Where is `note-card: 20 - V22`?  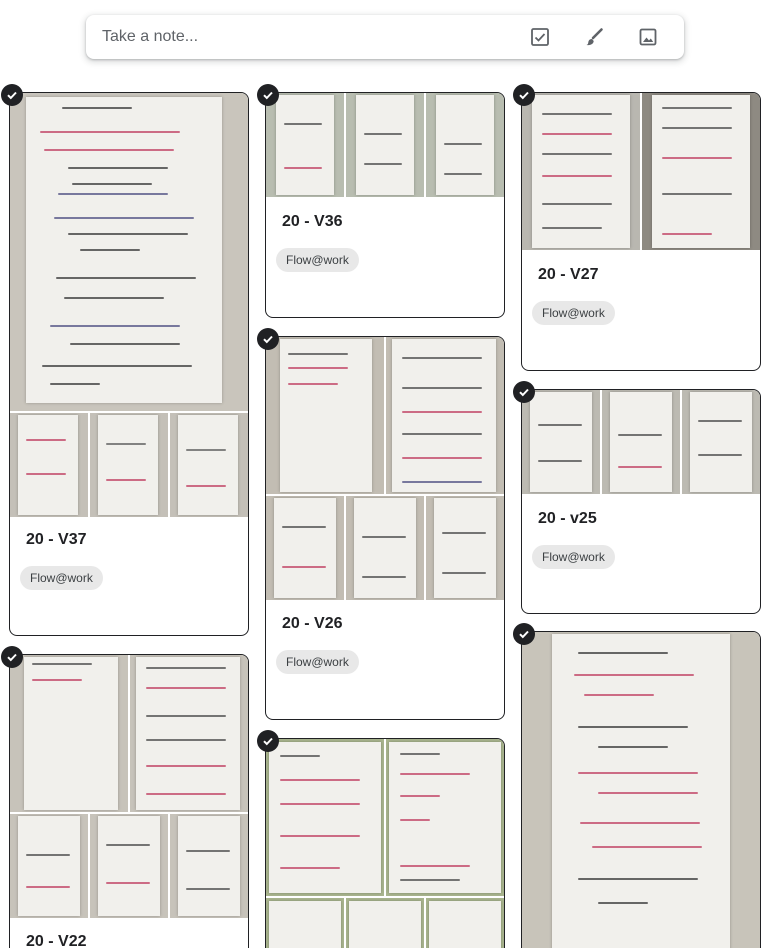
note-card: 20 - V22 is located at coordinates (129, 801).